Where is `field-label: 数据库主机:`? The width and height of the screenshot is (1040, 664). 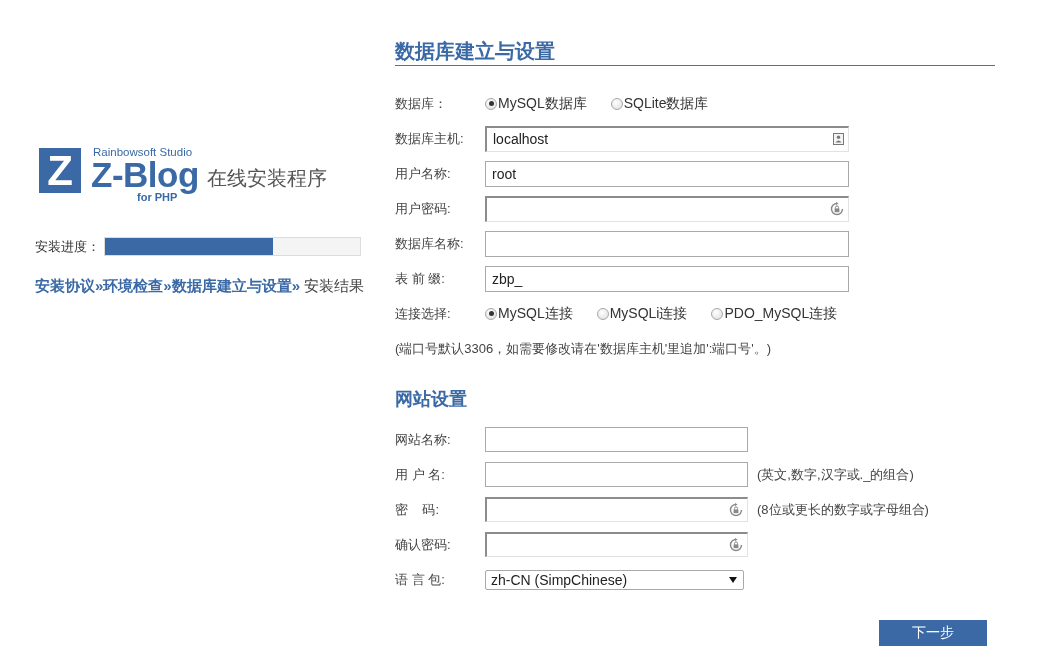
field-label: 数据库主机: is located at coordinates (430, 138).